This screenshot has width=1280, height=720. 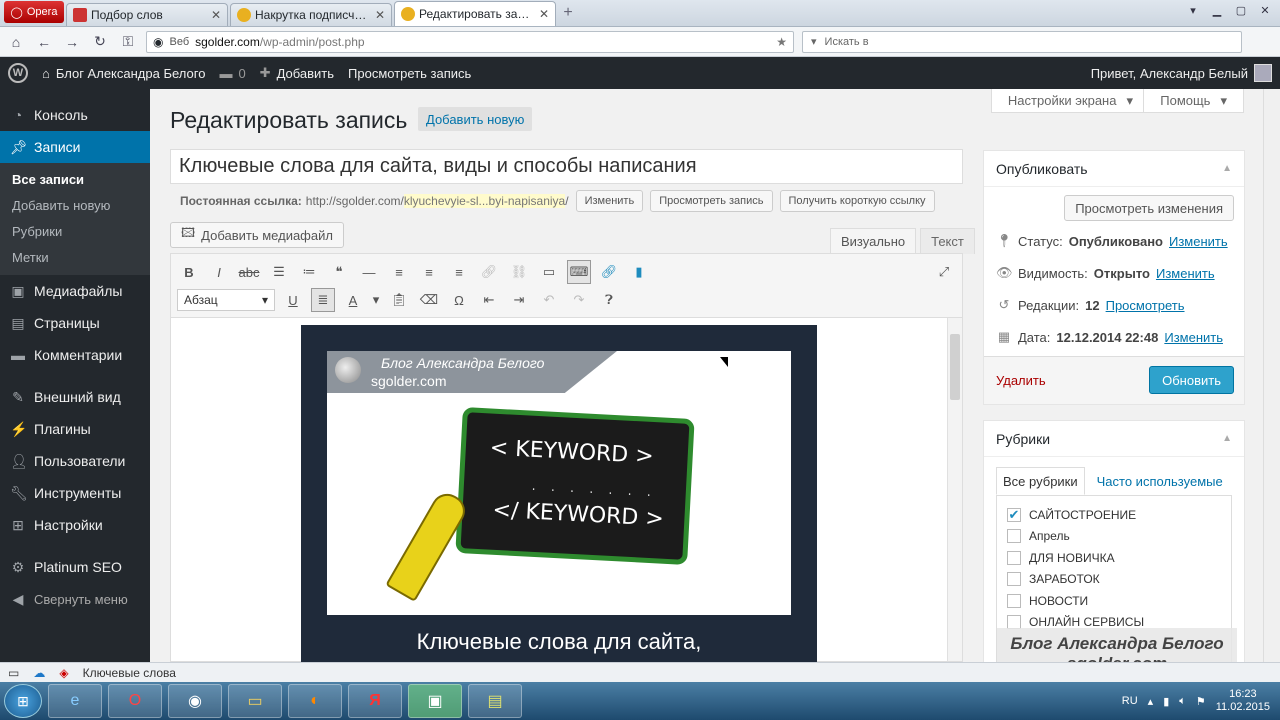 What do you see at coordinates (1166, 701) in the screenshot?
I see `network-icon: ▮` at bounding box center [1166, 701].